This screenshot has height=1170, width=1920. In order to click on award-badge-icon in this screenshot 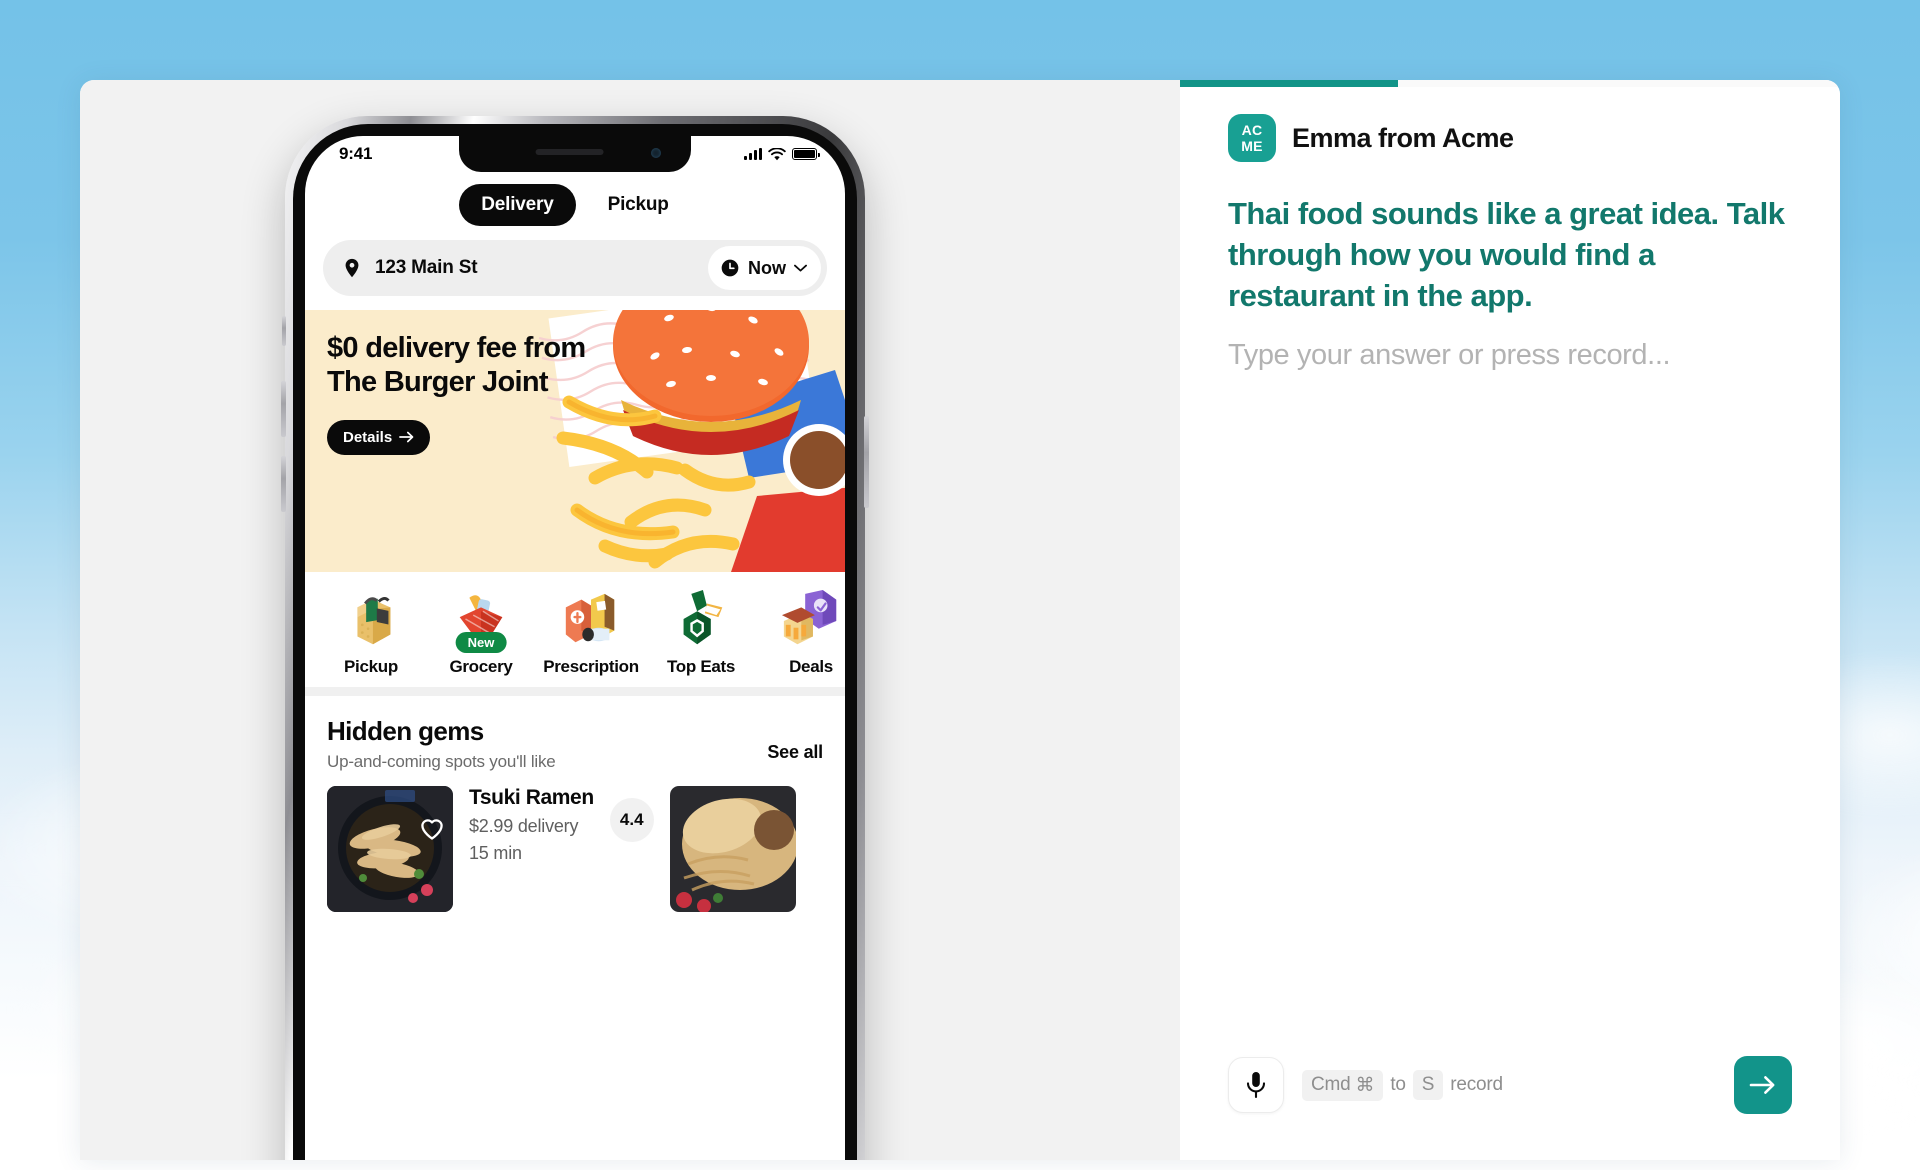, I will do `click(701, 619)`.